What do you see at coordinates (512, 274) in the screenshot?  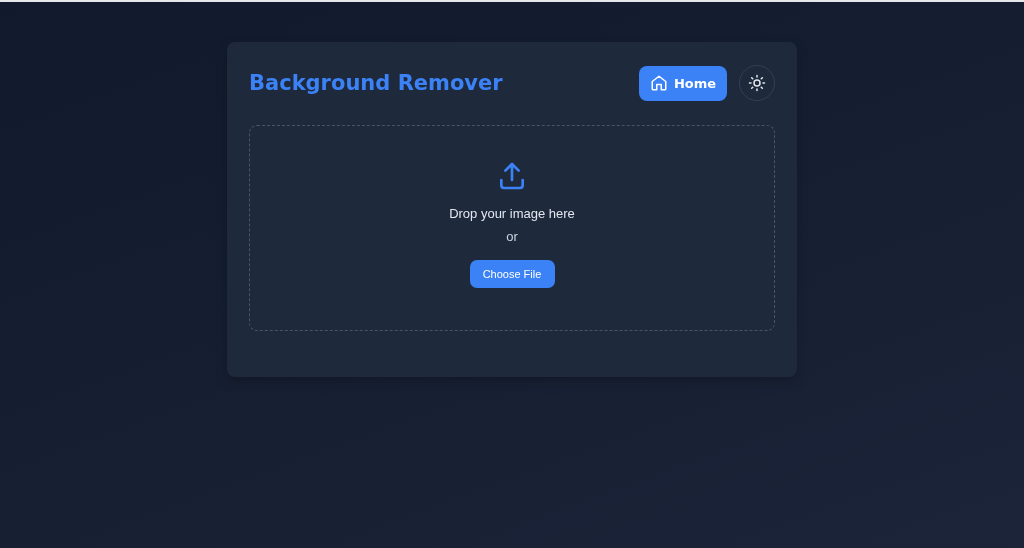 I see `choose-file-button: Choose File` at bounding box center [512, 274].